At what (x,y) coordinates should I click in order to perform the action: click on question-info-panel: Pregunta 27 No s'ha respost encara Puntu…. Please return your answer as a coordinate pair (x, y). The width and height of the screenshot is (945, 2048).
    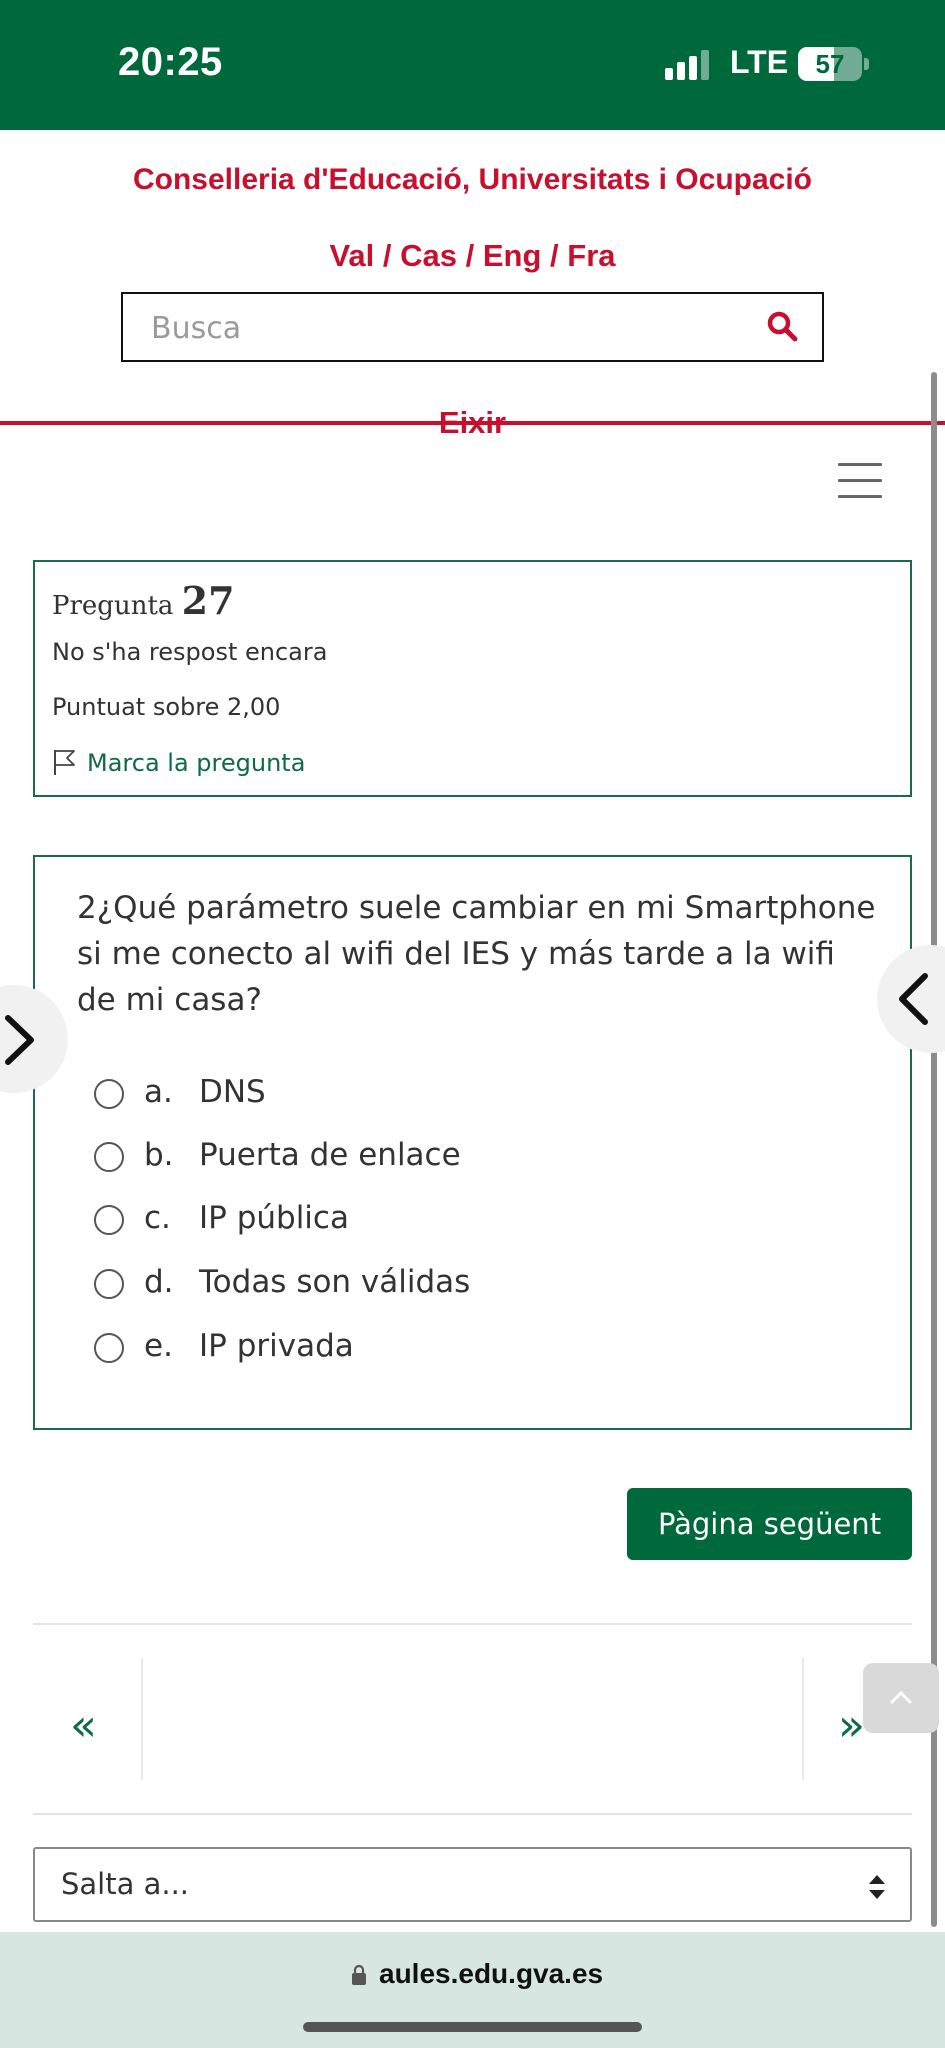
    Looking at the image, I should click on (472, 678).